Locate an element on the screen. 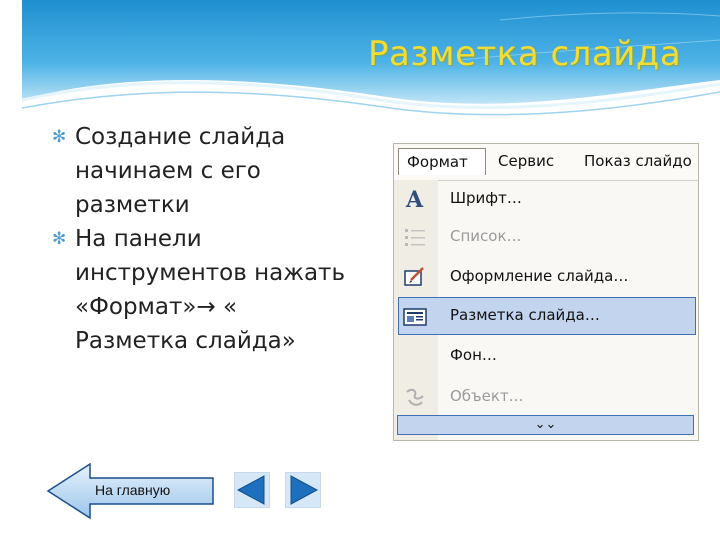 Image resolution: width=720 pixels, height=540 pixels. menu-slideshow: Показ слайдо is located at coordinates (638, 161).